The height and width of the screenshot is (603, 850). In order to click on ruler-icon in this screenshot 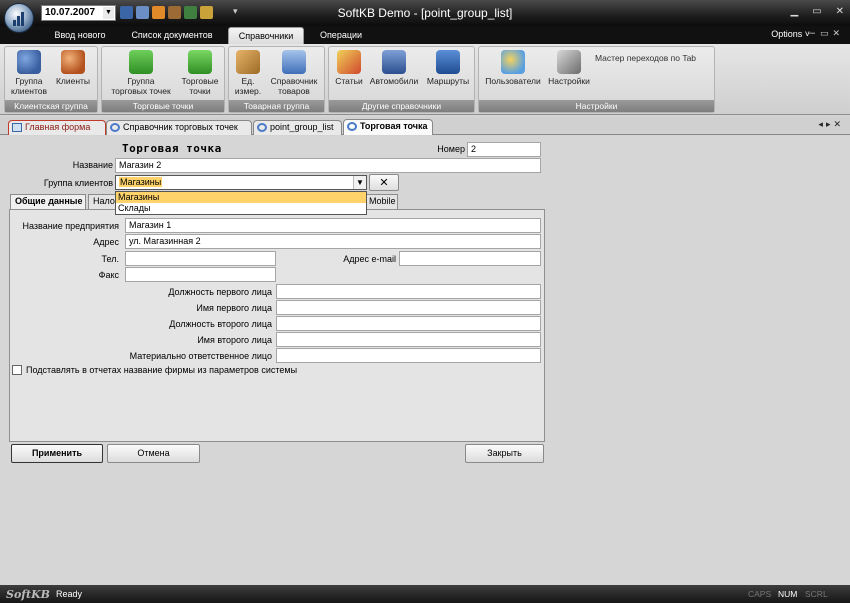, I will do `click(248, 62)`.